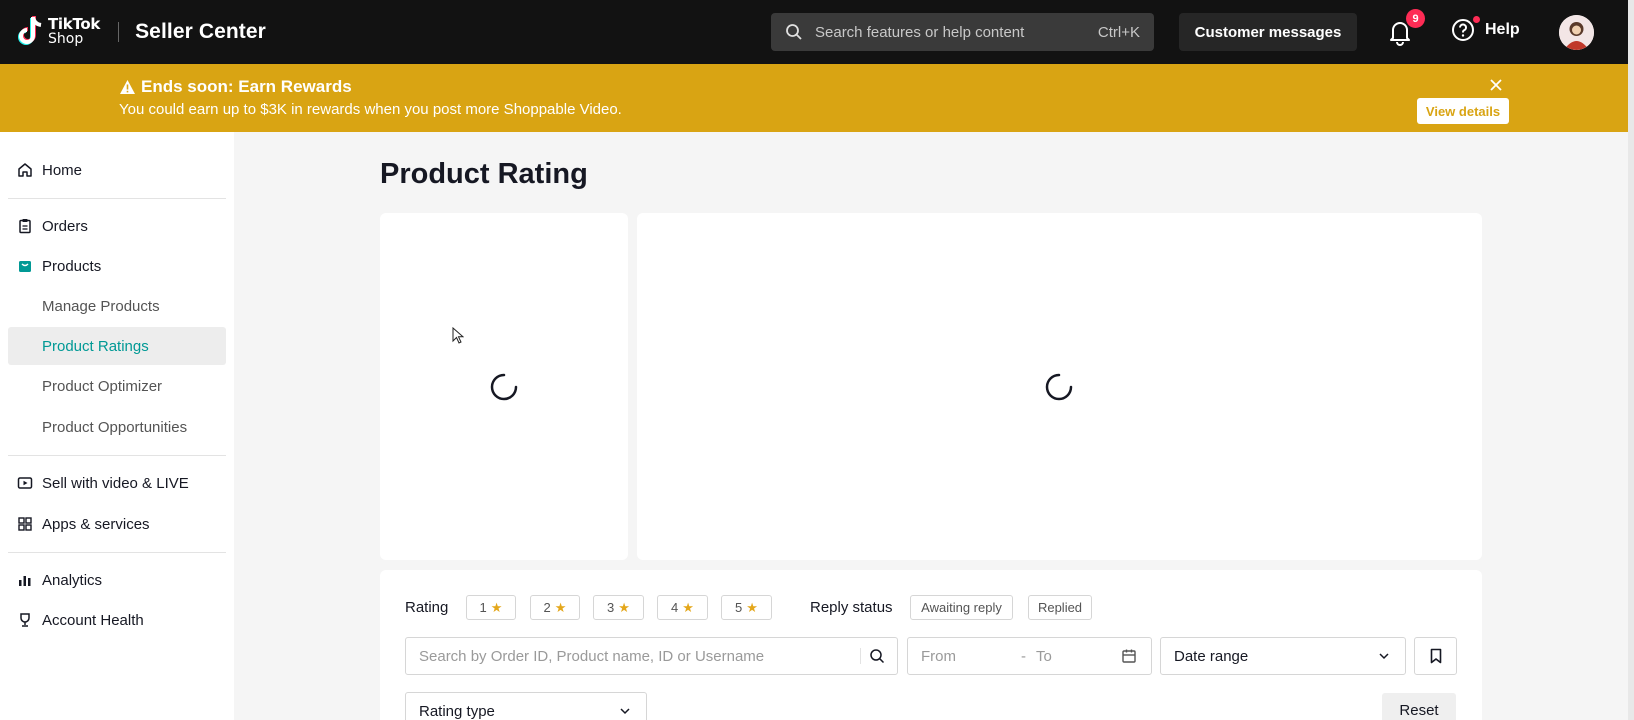  What do you see at coordinates (65, 226) in the screenshot?
I see `sidebar-item-label: Orders` at bounding box center [65, 226].